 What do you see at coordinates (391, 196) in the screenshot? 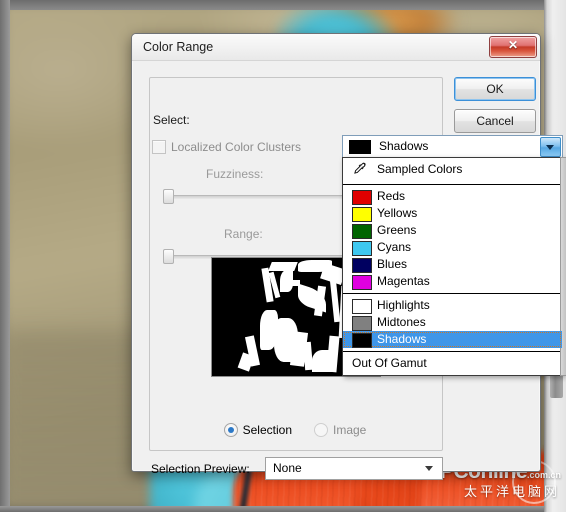
I see `dropdown-item-label: Reds` at bounding box center [391, 196].